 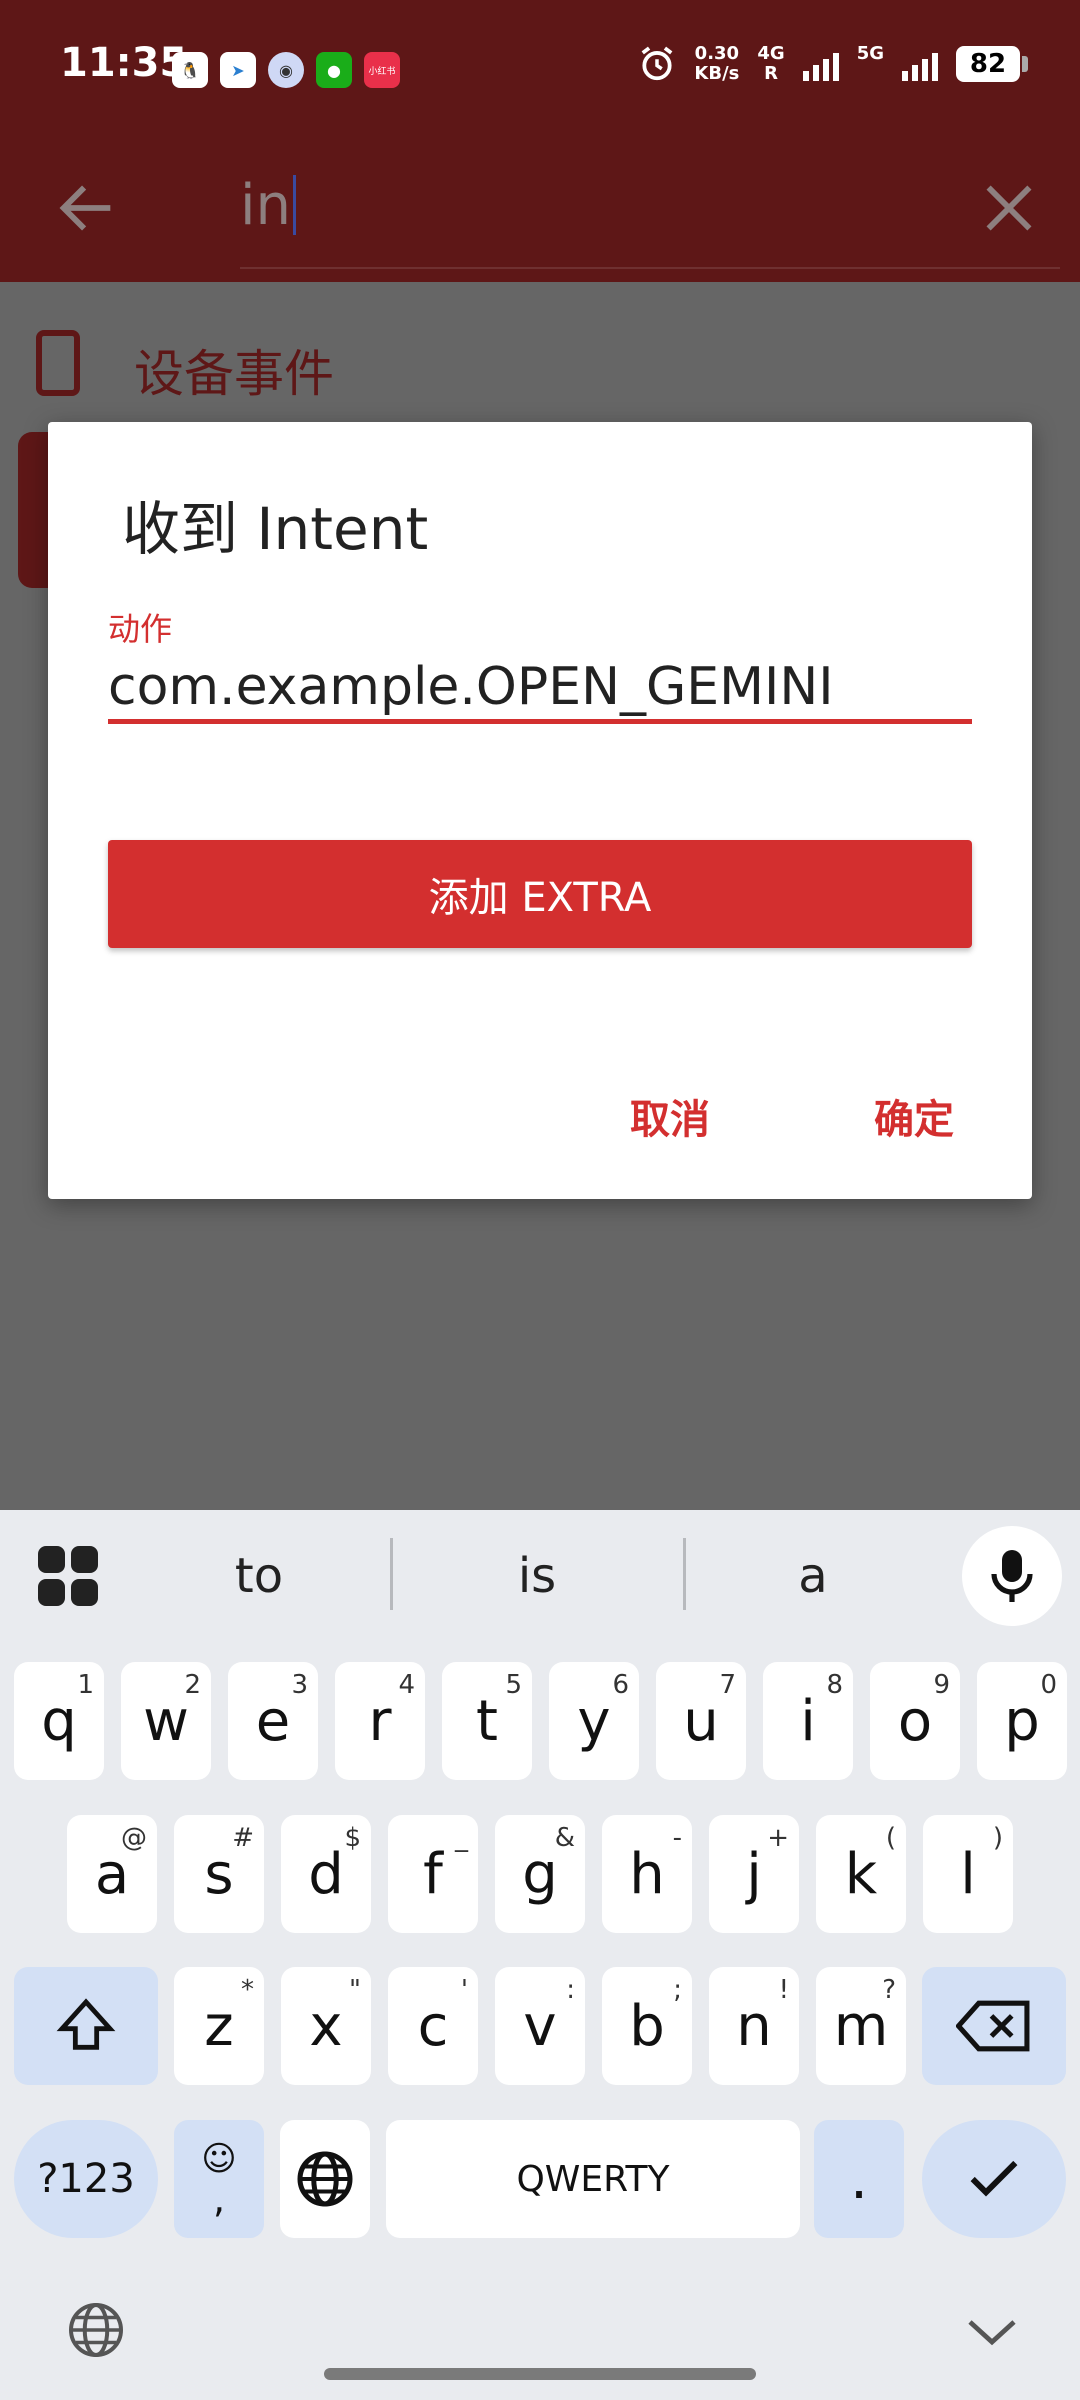 I want to click on ok-button: 确定, so click(x=914, y=1116).